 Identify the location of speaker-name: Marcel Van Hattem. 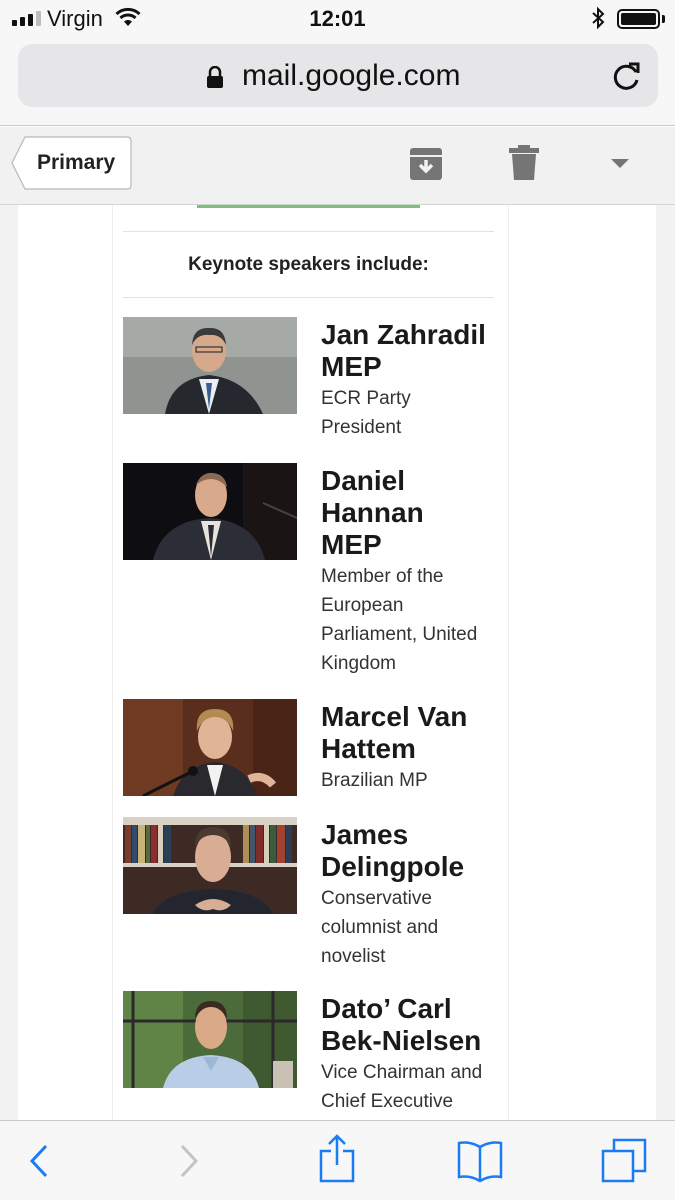
(394, 732).